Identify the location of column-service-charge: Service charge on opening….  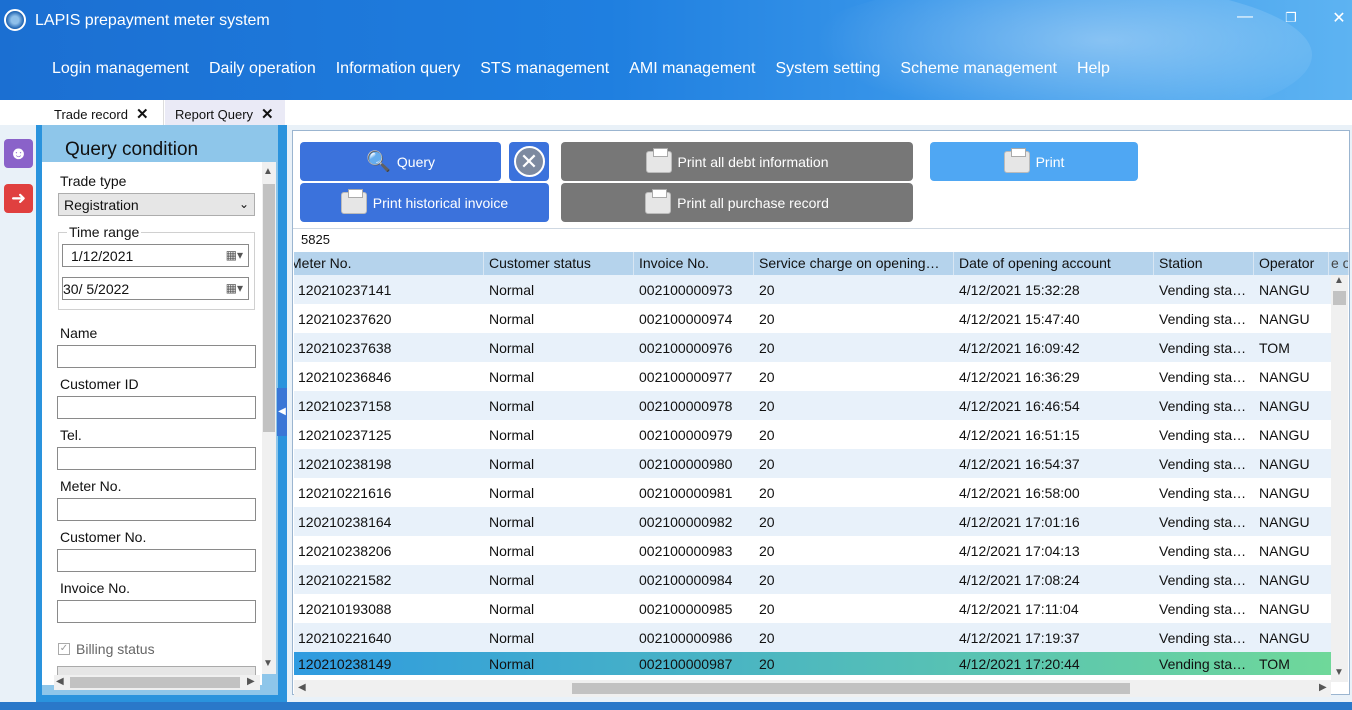
(854, 263).